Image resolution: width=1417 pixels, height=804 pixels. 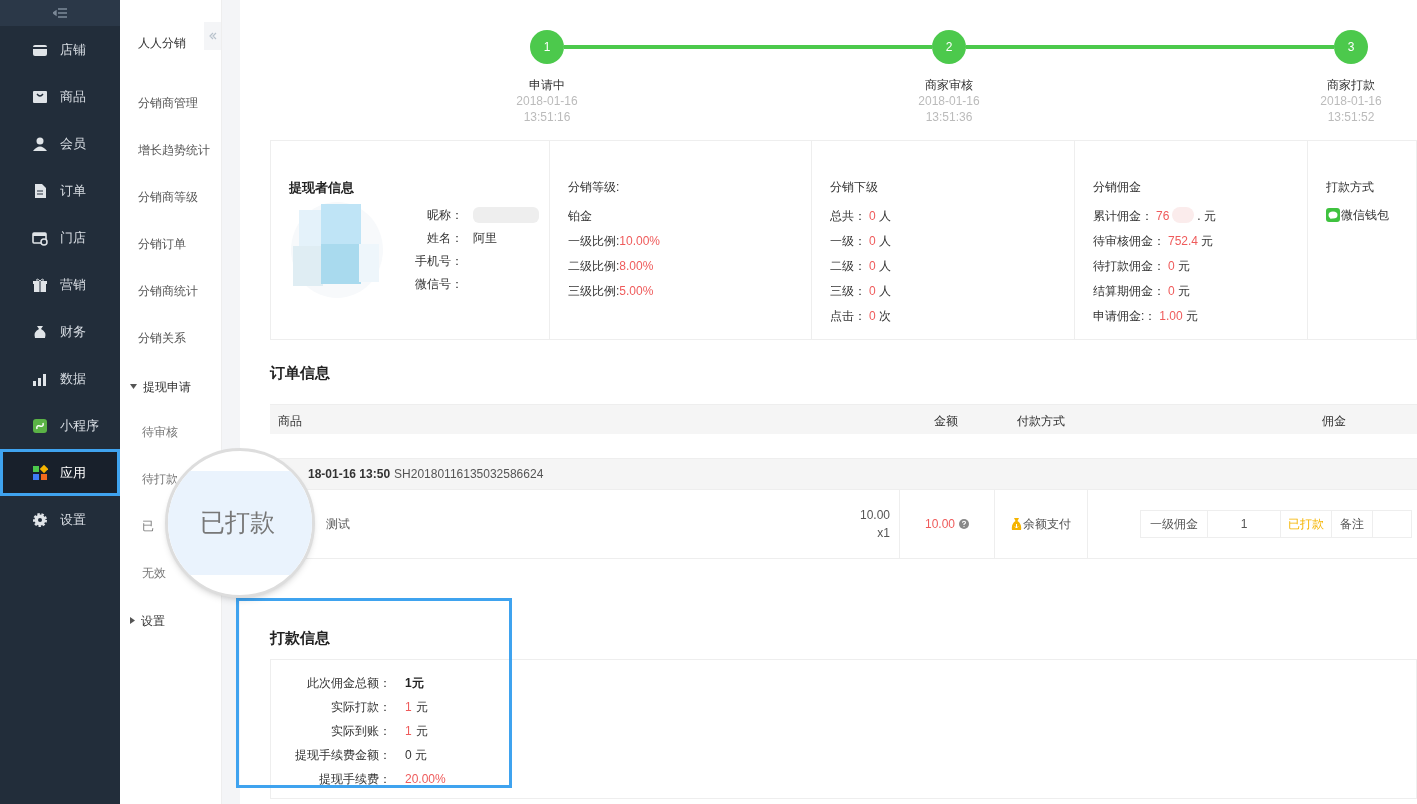 I want to click on submenu-item: 分销商统计, so click(x=168, y=291).